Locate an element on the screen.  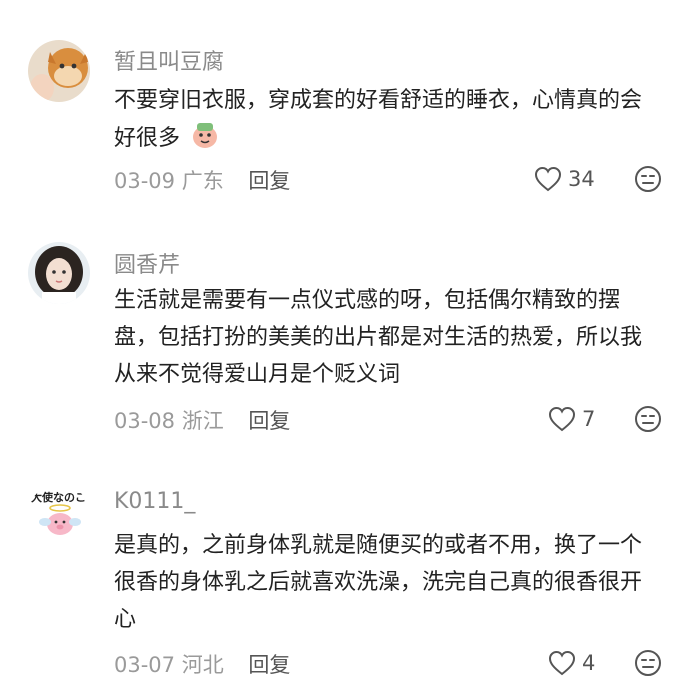
cat-avatar-icon is located at coordinates (59, 71).